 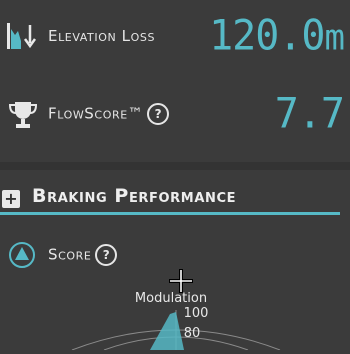 What do you see at coordinates (23, 115) in the screenshot?
I see `trophy-icon` at bounding box center [23, 115].